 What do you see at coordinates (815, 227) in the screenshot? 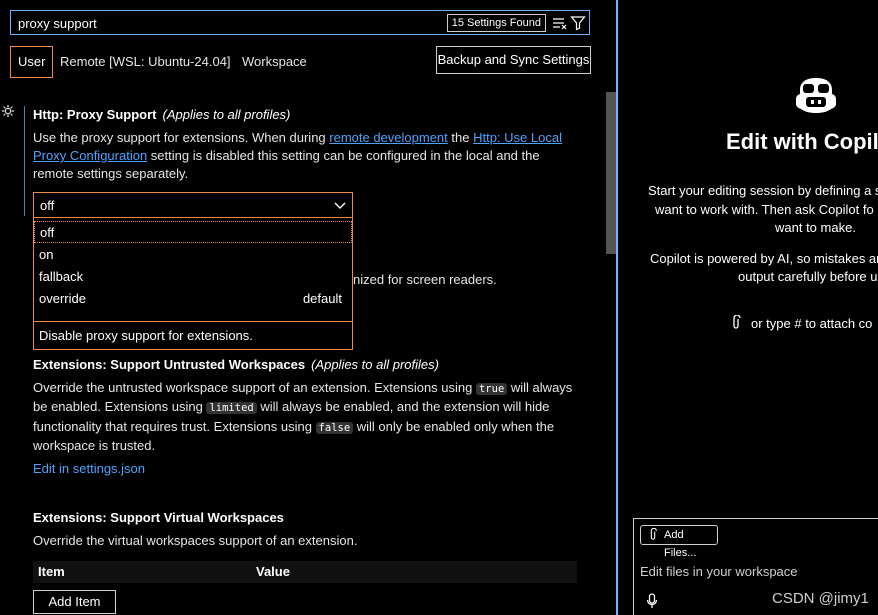
I see `intro-line-3: want to make.` at bounding box center [815, 227].